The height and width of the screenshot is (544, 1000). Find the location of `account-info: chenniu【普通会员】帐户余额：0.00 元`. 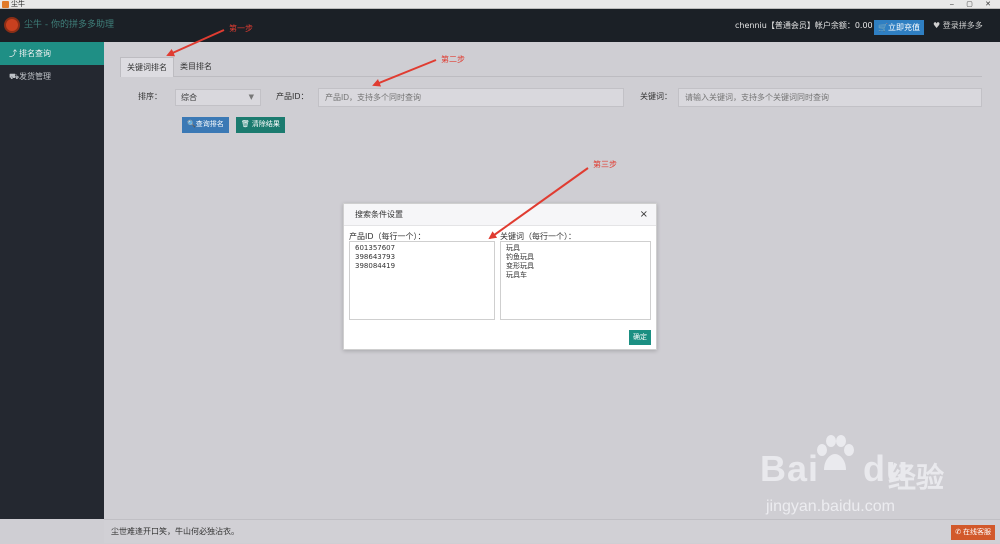

account-info: chenniu【普通会员】帐户余额：0.00 元 is located at coordinates (809, 25).